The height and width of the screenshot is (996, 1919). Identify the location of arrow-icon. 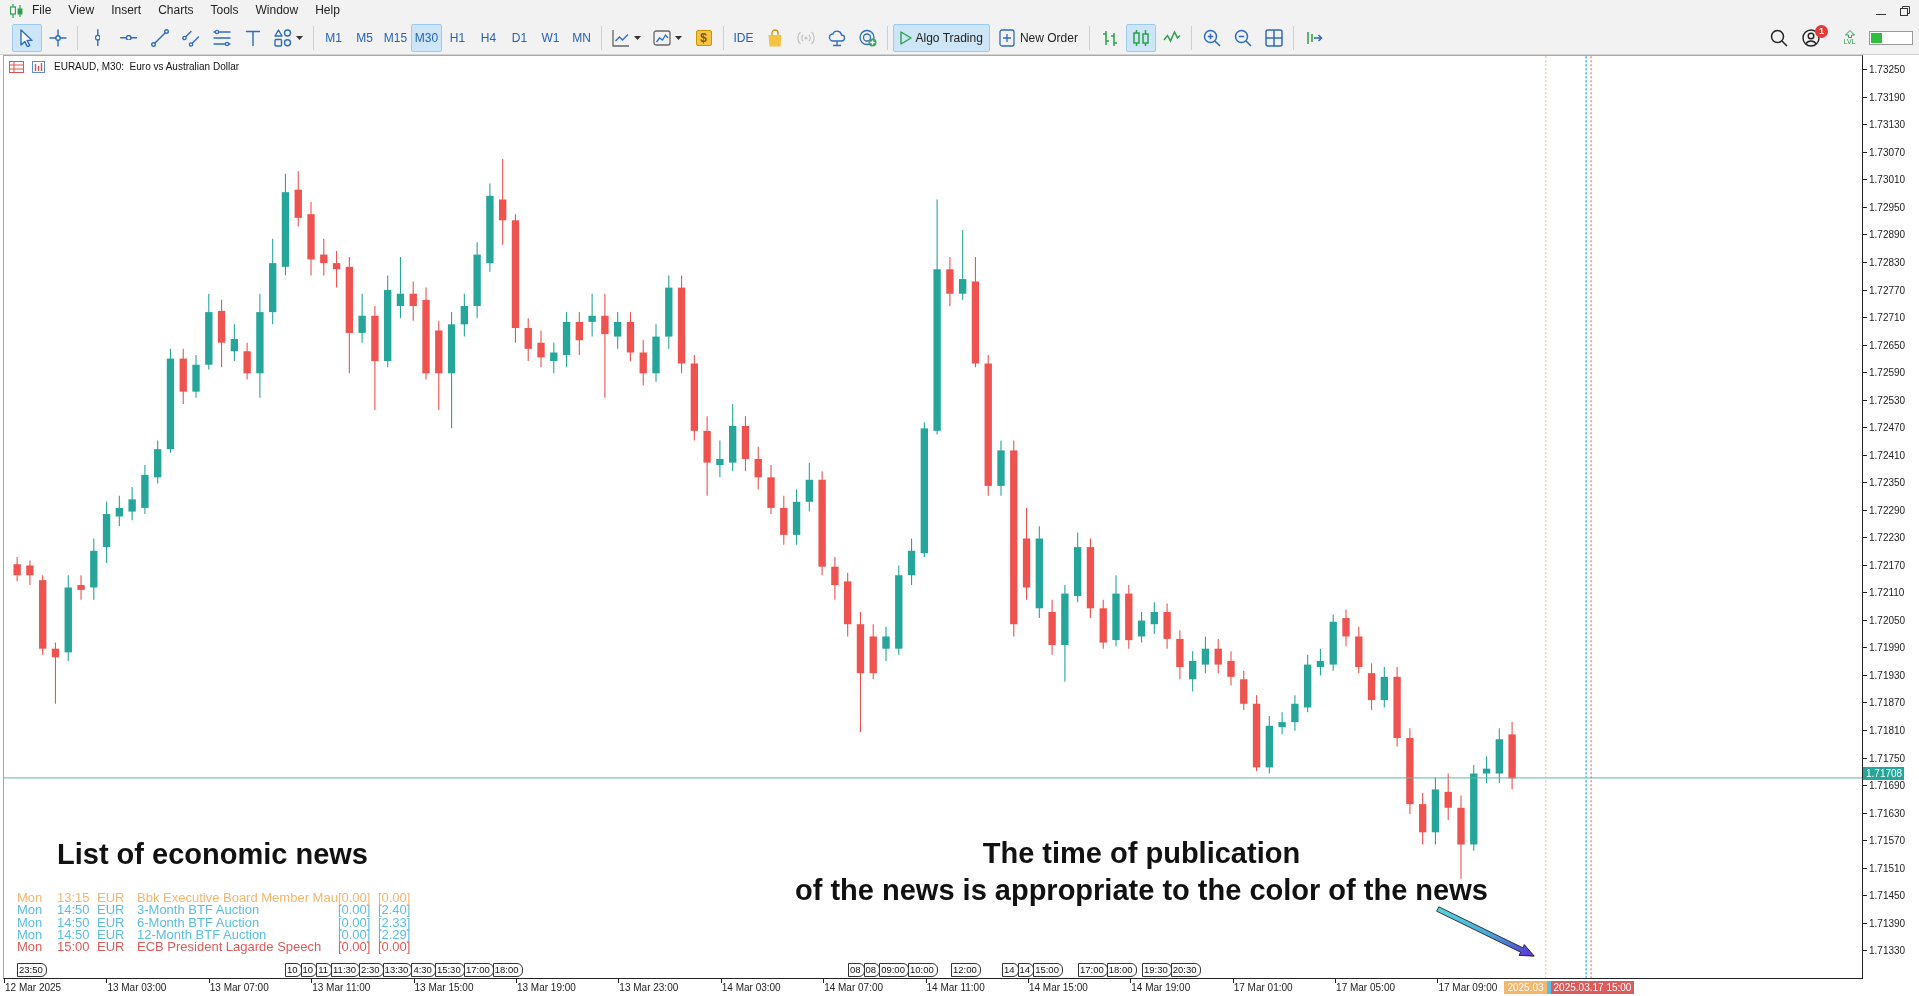
(1485, 931).